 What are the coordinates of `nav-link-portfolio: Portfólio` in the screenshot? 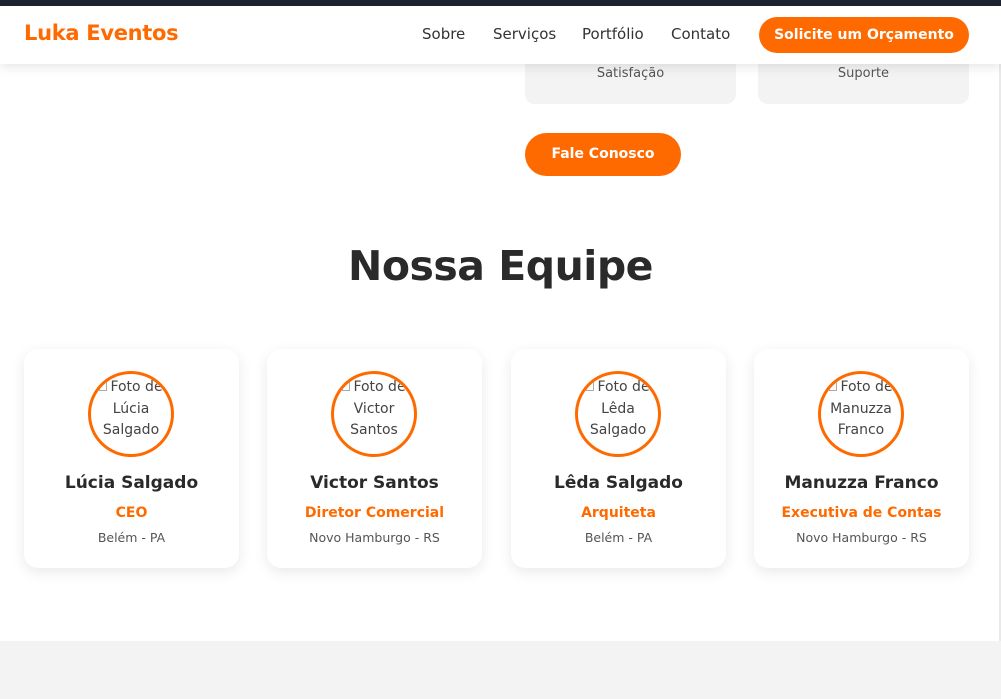 It's located at (613, 34).